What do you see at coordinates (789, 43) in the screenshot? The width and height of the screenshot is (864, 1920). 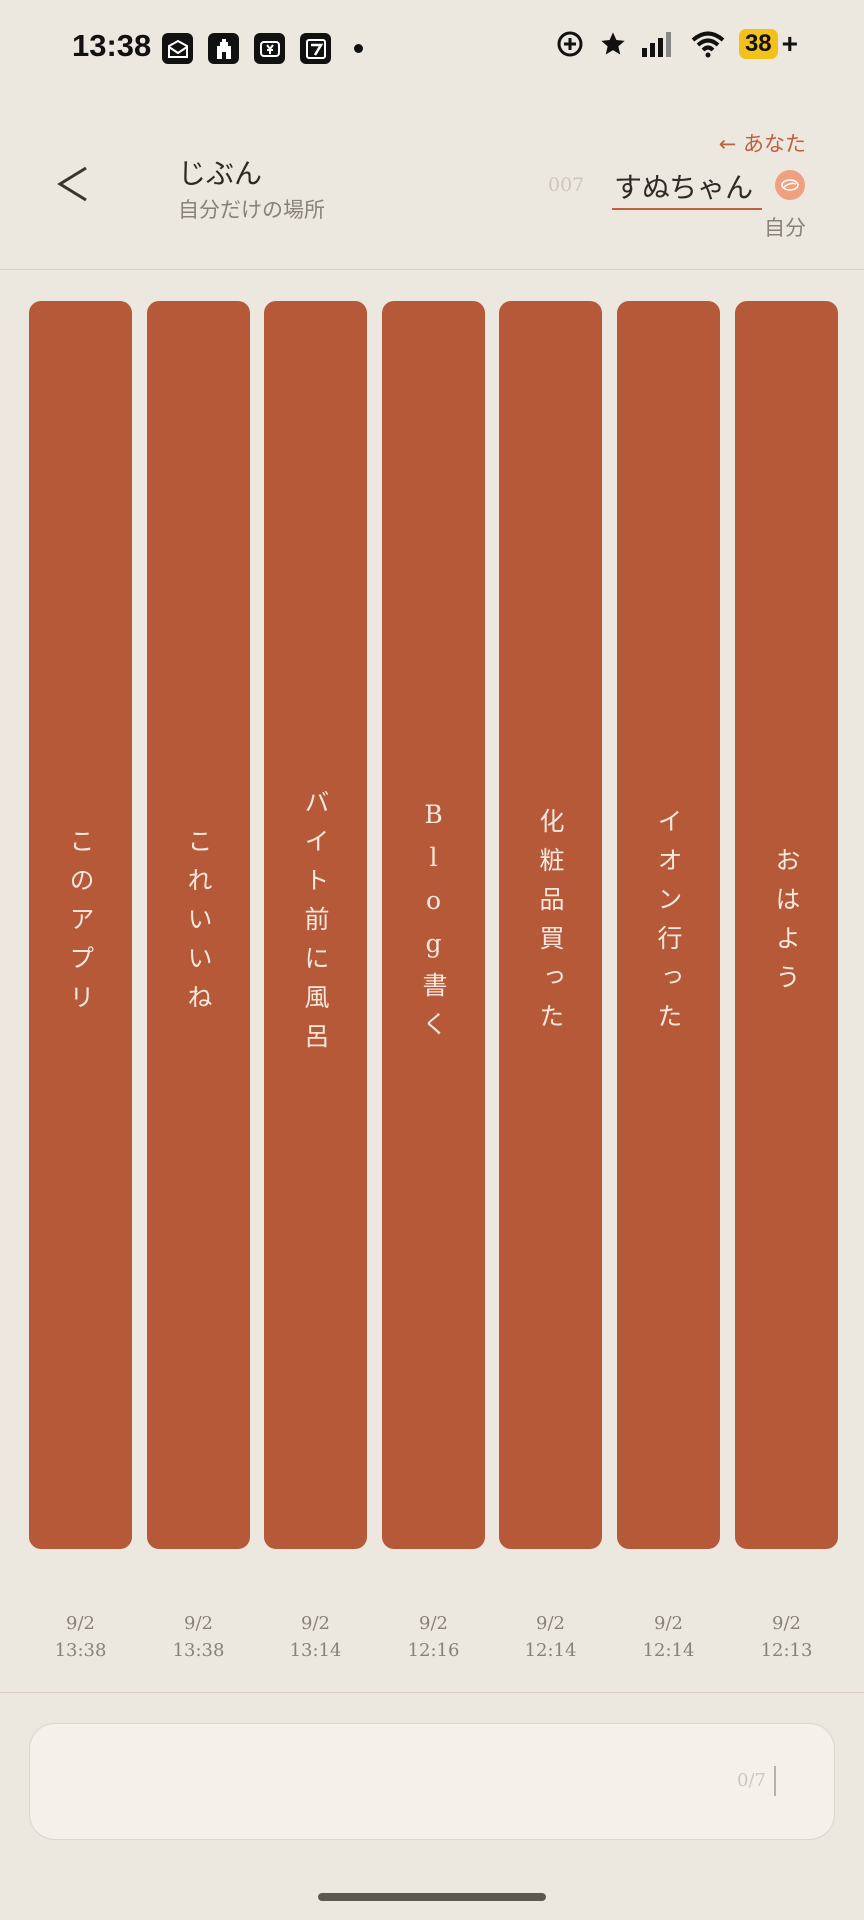 I see `battery-charging-indicator: +` at bounding box center [789, 43].